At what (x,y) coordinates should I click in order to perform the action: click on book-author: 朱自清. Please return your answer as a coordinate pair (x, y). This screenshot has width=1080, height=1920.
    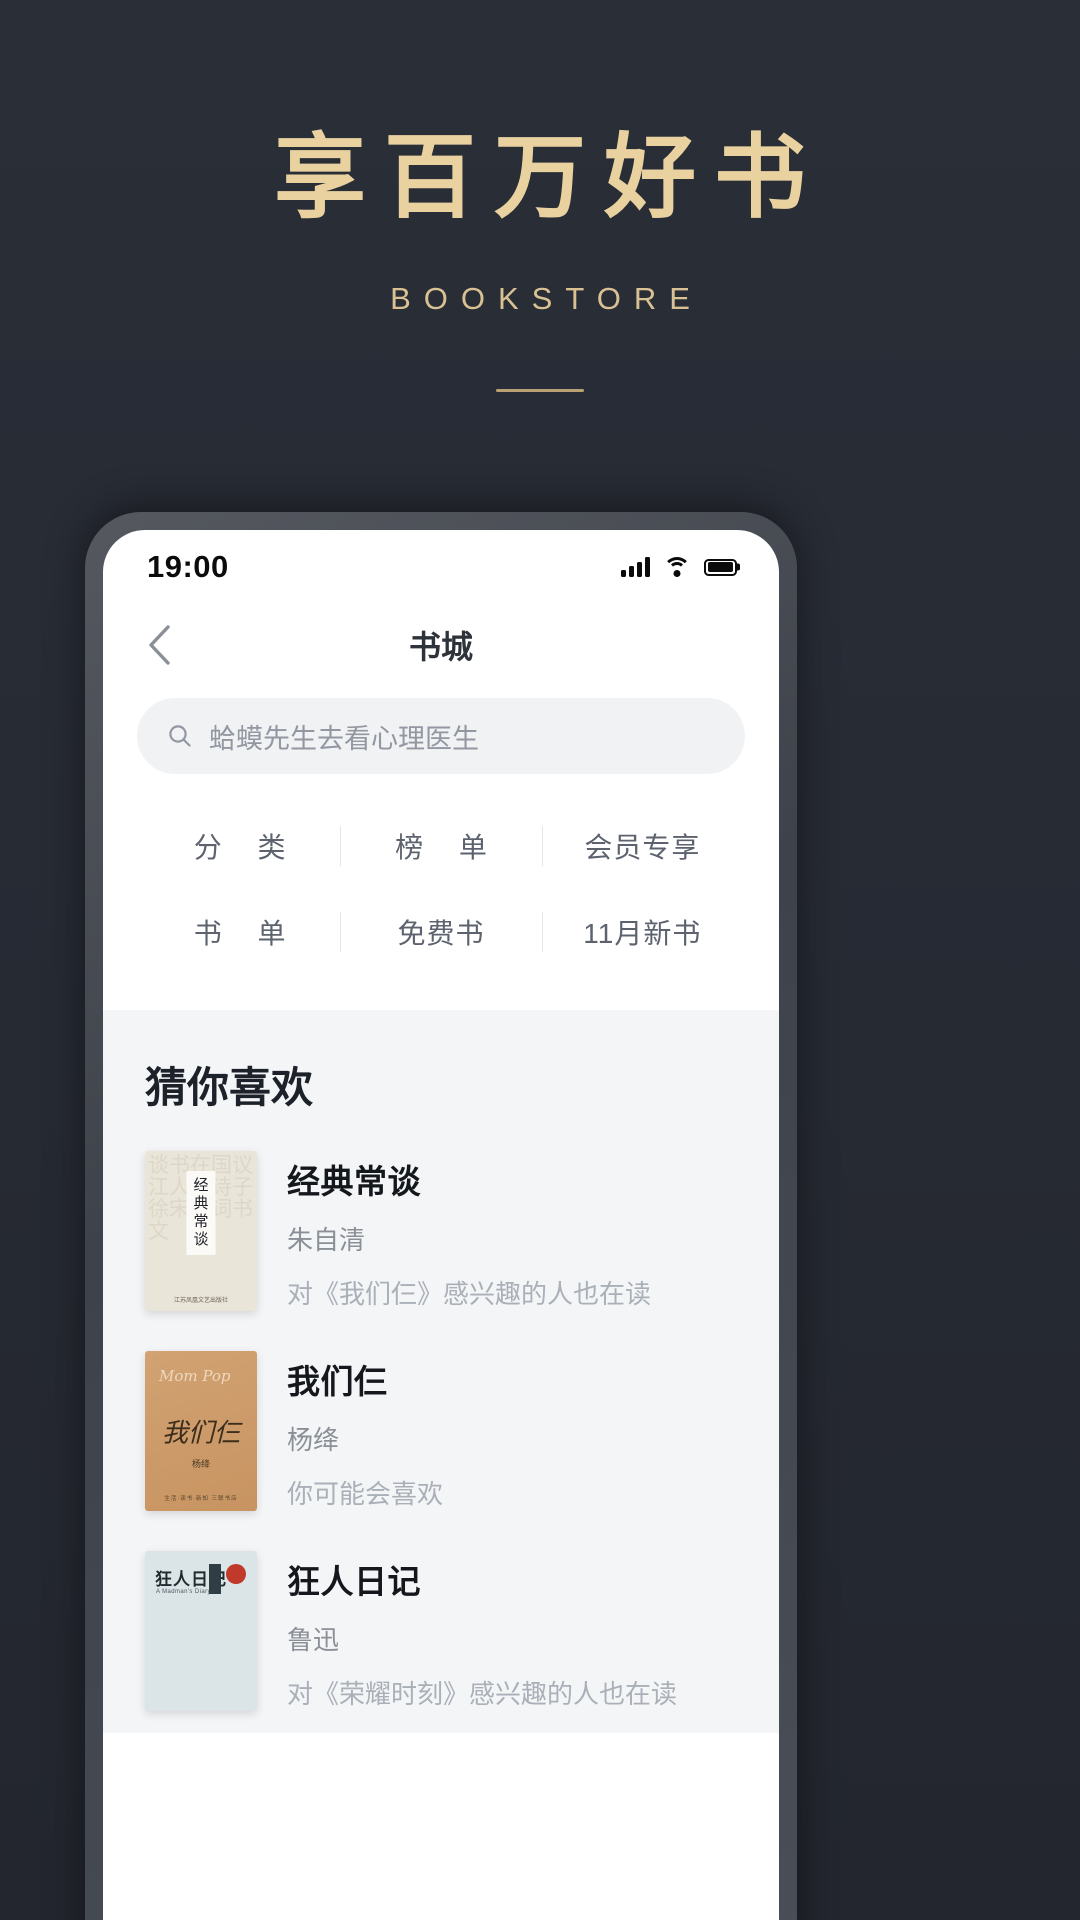
    Looking at the image, I should click on (326, 1240).